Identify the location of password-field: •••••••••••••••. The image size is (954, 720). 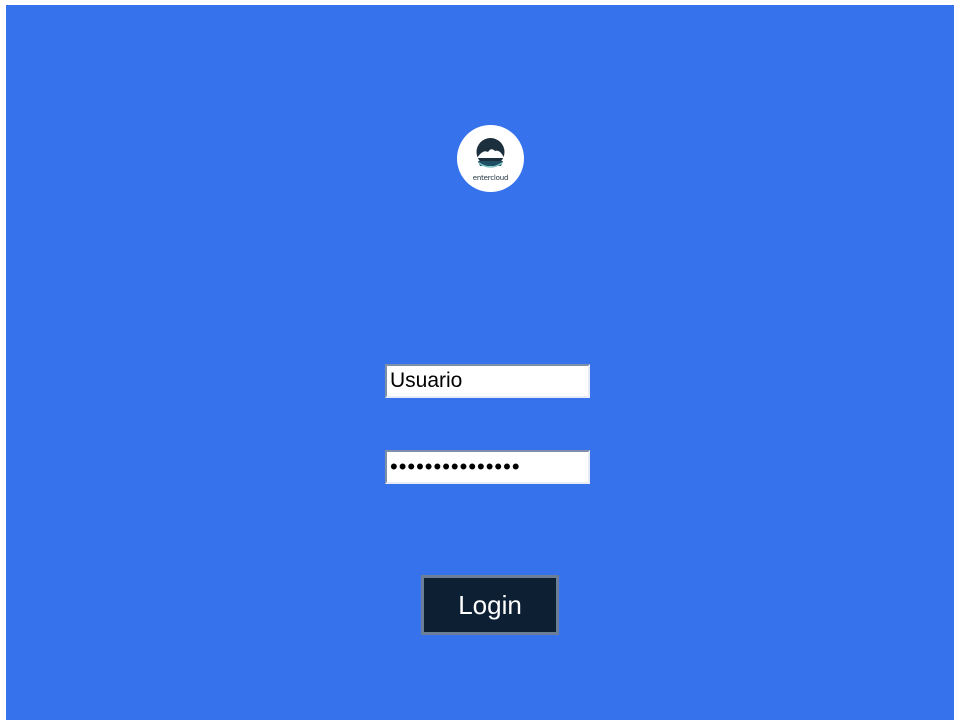
(487, 467).